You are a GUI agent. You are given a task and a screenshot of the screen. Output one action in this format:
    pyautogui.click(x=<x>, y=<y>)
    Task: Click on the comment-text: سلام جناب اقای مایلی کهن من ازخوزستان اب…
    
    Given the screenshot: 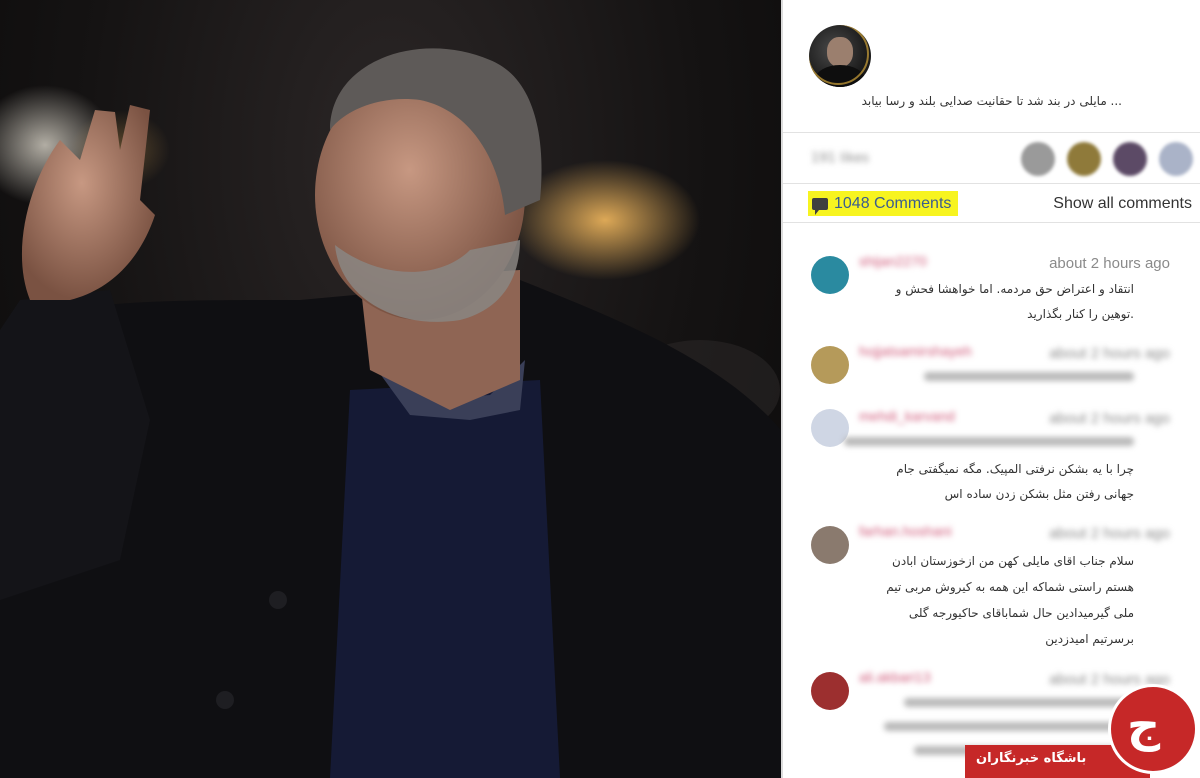 What is the action you would take?
    pyautogui.click(x=984, y=600)
    